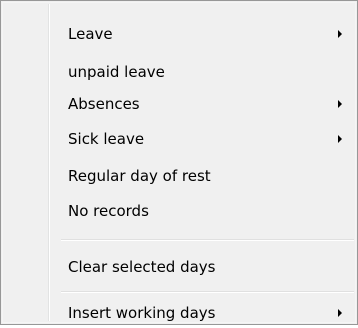  I want to click on menu-item-label: Insert working days, so click(142, 313).